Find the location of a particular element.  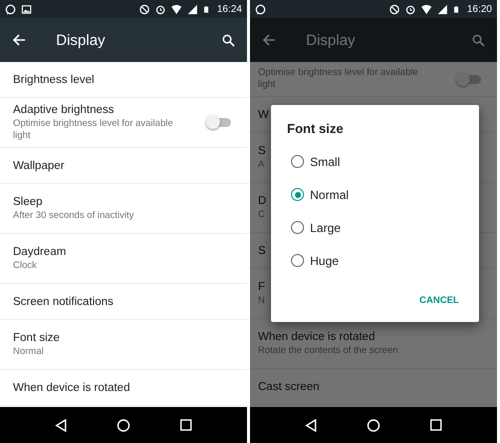

settings-row: Sleep After 30 seconds of inactivity is located at coordinates (123, 209).